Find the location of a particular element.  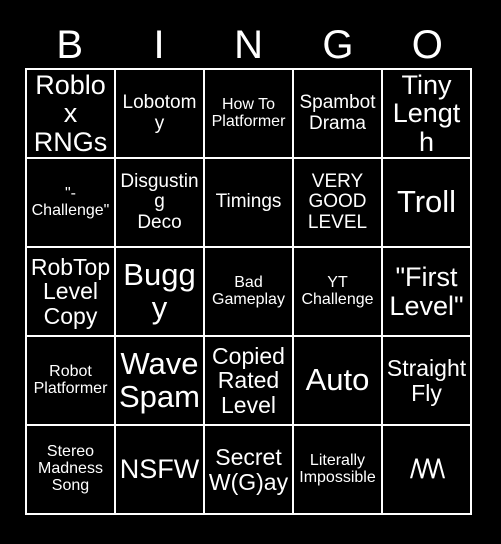

bingo-cell-r1-c5: Tiny Length is located at coordinates (426, 113).